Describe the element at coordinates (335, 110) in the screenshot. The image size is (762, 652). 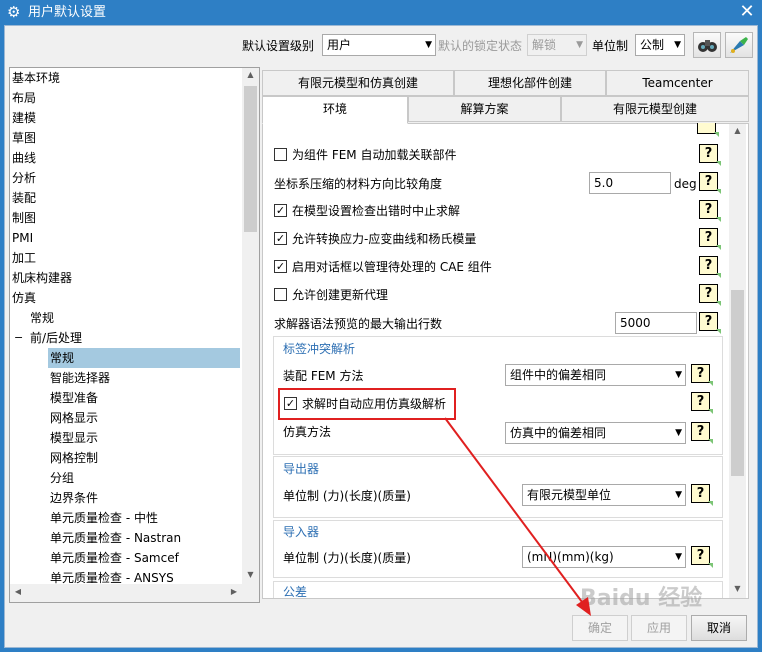
I see `tab-environment: 环境` at that location.